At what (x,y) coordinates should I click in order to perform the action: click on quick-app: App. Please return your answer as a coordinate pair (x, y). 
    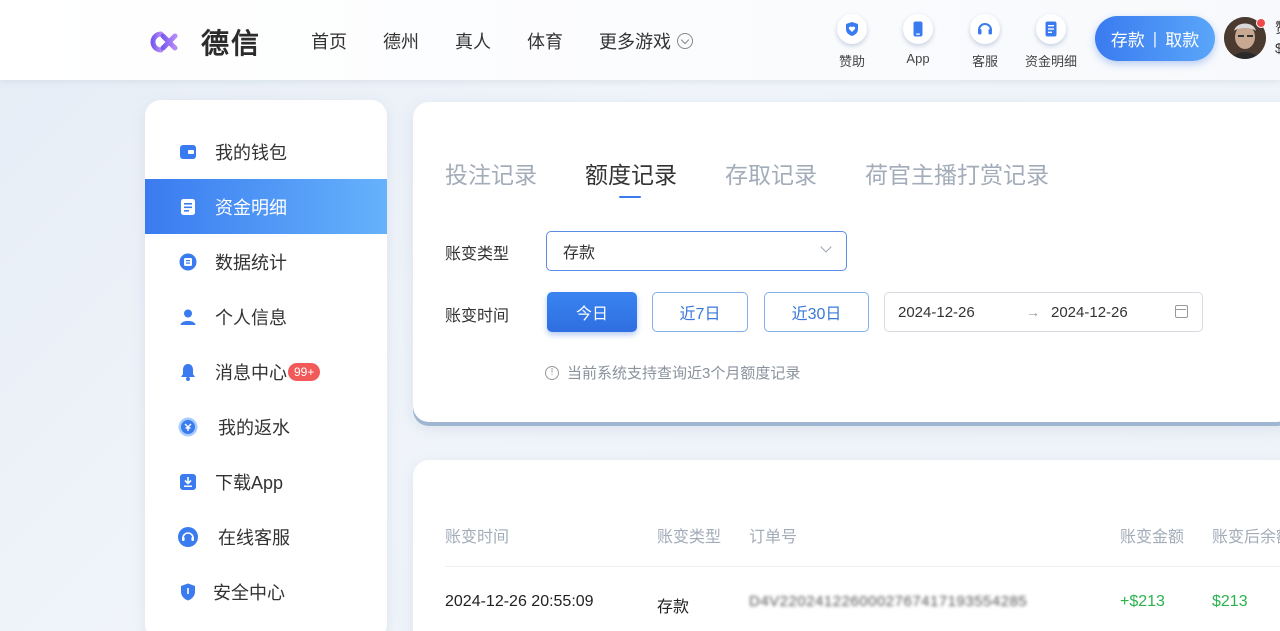
    Looking at the image, I should click on (918, 40).